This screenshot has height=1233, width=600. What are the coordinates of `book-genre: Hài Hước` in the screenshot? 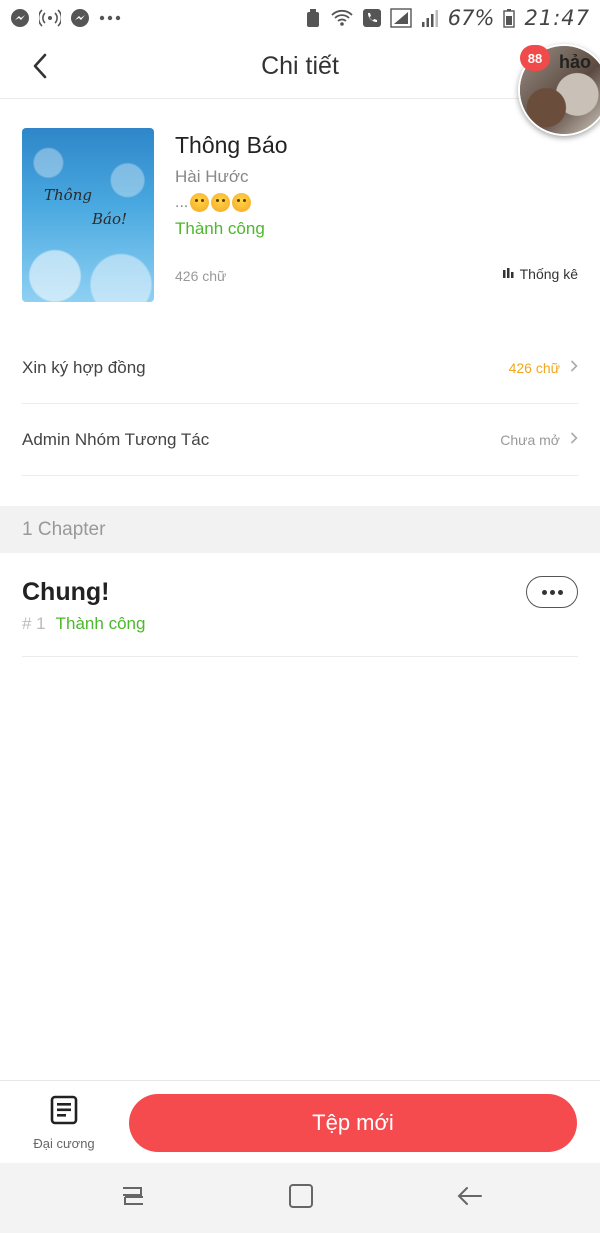 It's located at (212, 176).